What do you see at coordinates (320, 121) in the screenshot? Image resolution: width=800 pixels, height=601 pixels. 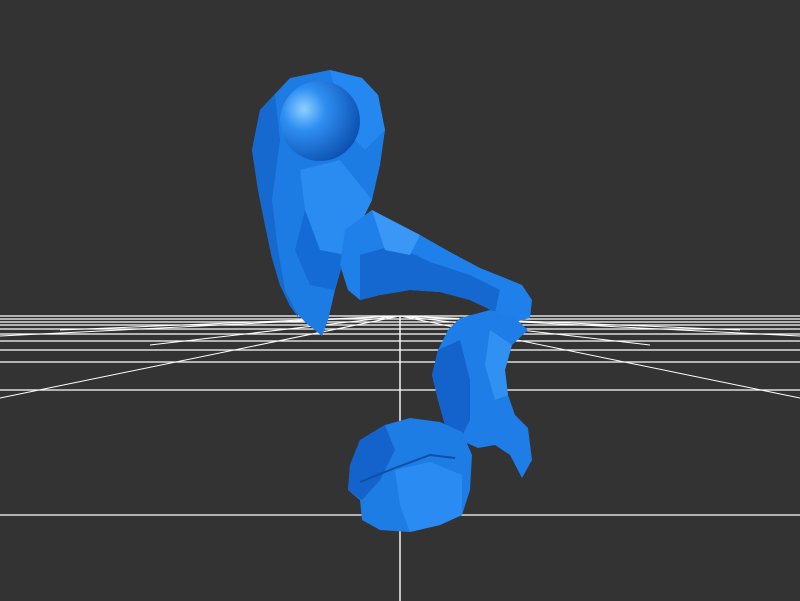 I see `sphere-marker` at bounding box center [320, 121].